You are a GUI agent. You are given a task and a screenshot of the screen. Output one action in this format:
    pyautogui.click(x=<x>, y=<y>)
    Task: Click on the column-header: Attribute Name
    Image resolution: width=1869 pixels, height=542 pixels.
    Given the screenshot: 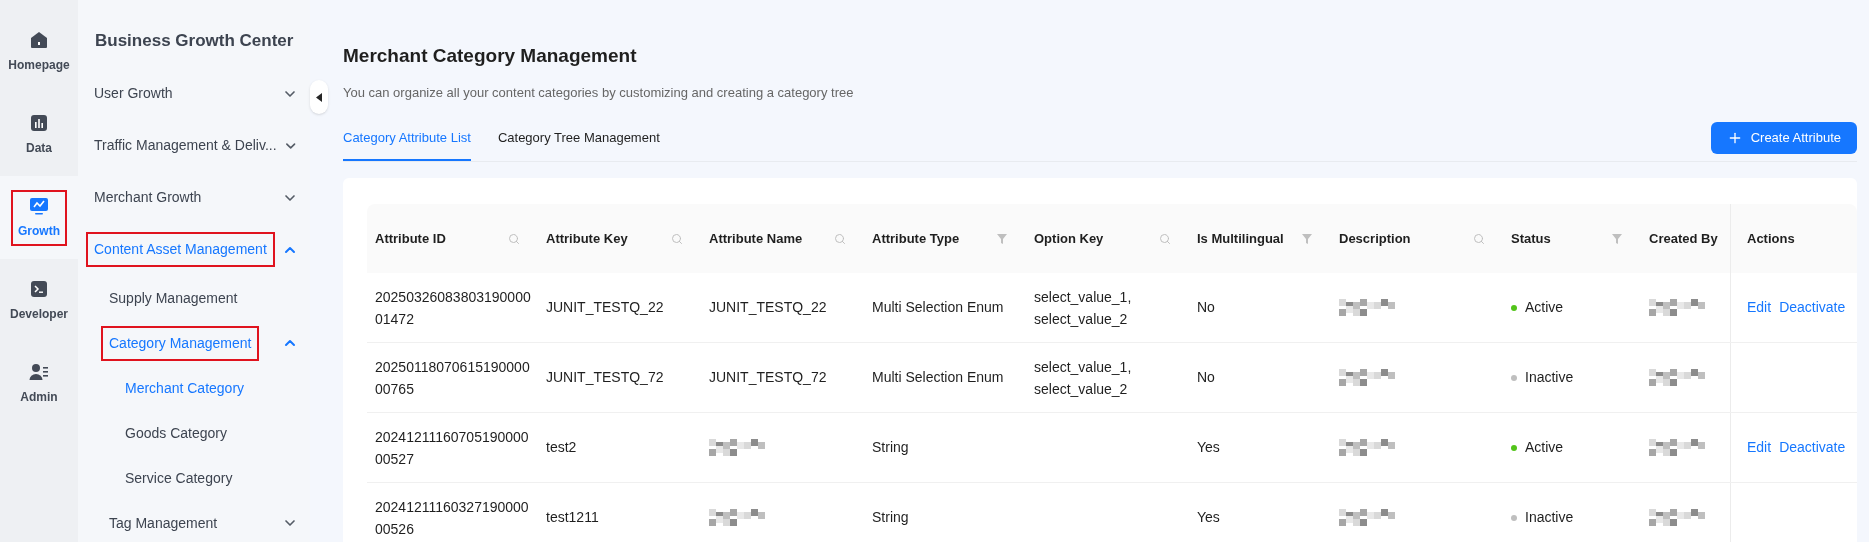 What is the action you would take?
    pyautogui.click(x=756, y=238)
    